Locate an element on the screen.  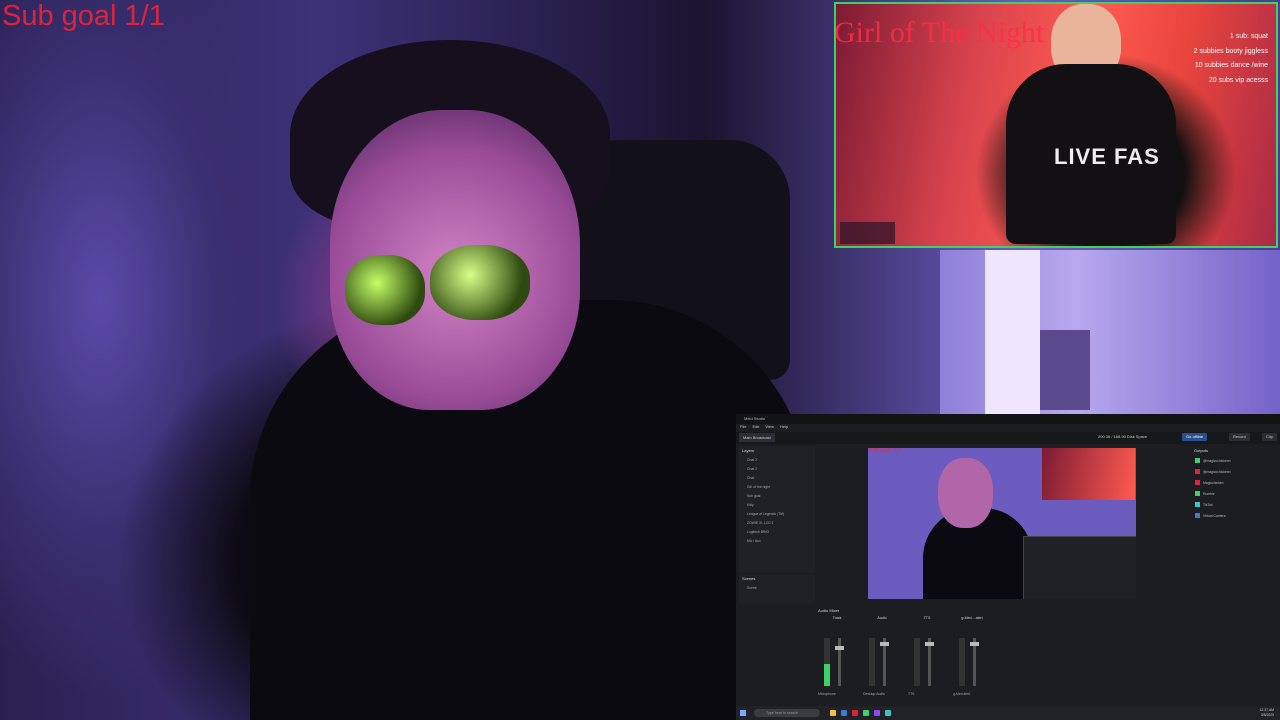
output-label: Virtual Camera is located at coordinates (1214, 515).